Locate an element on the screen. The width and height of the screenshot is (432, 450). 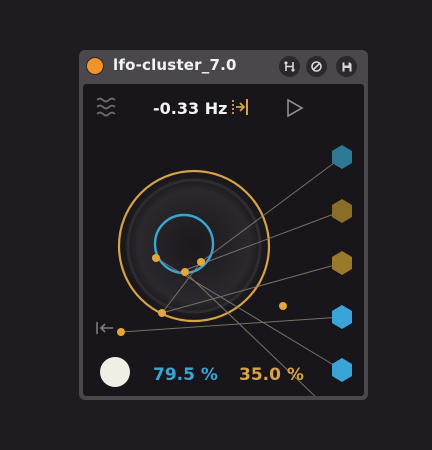
offset-percent: 35.0 % is located at coordinates (271, 375).